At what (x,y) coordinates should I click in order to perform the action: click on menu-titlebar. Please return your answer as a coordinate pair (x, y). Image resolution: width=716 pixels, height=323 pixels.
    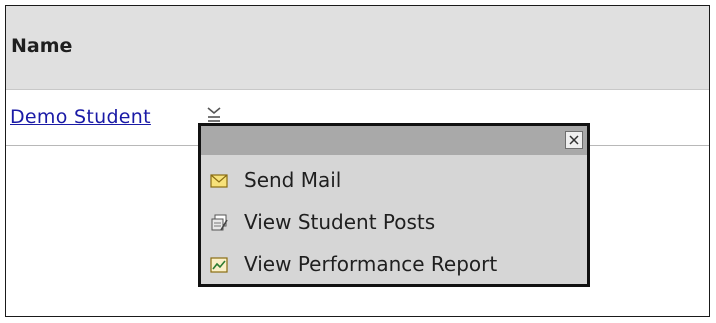
    Looking at the image, I should click on (394, 140).